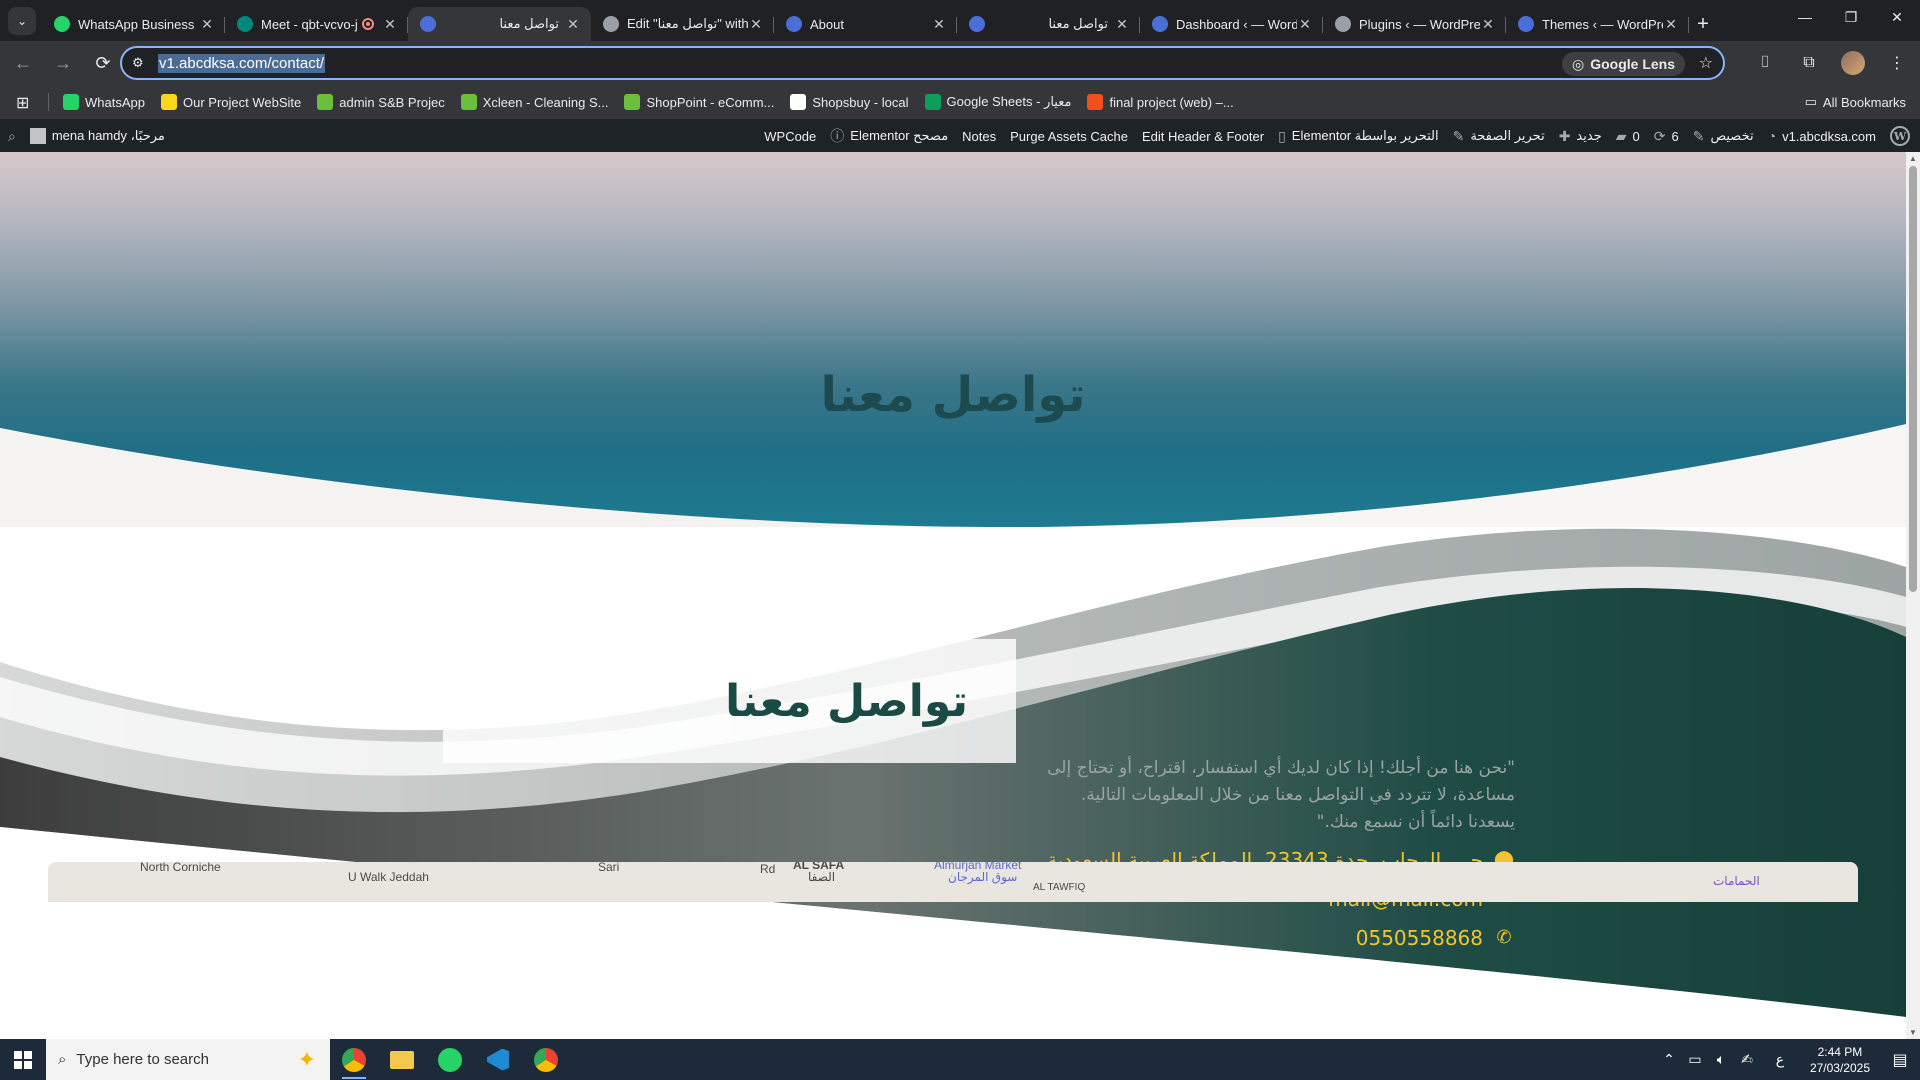 The image size is (1920, 1080). I want to click on extensions-icon: ⧉, so click(1809, 63).